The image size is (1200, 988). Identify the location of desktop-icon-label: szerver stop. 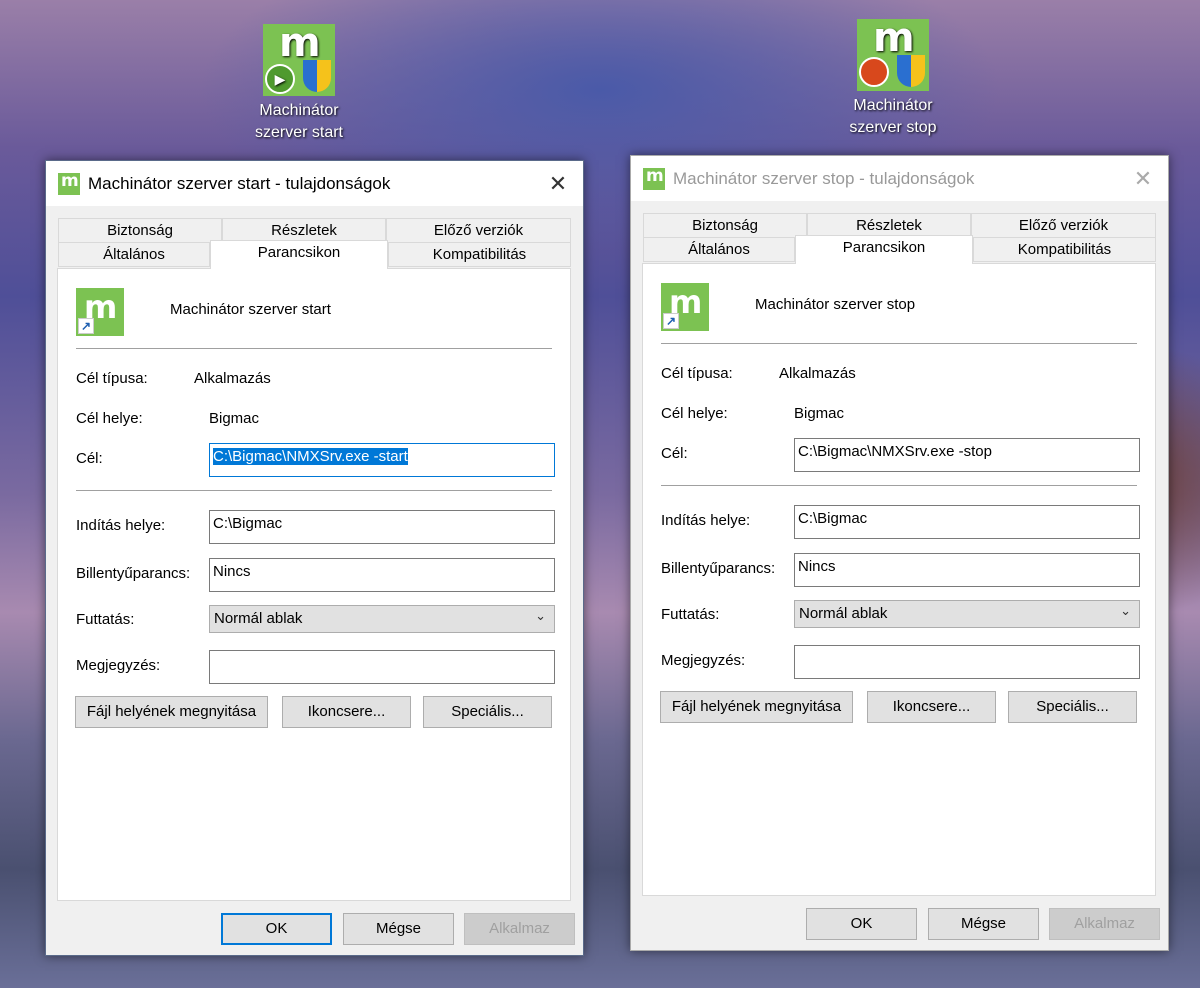
(893, 127).